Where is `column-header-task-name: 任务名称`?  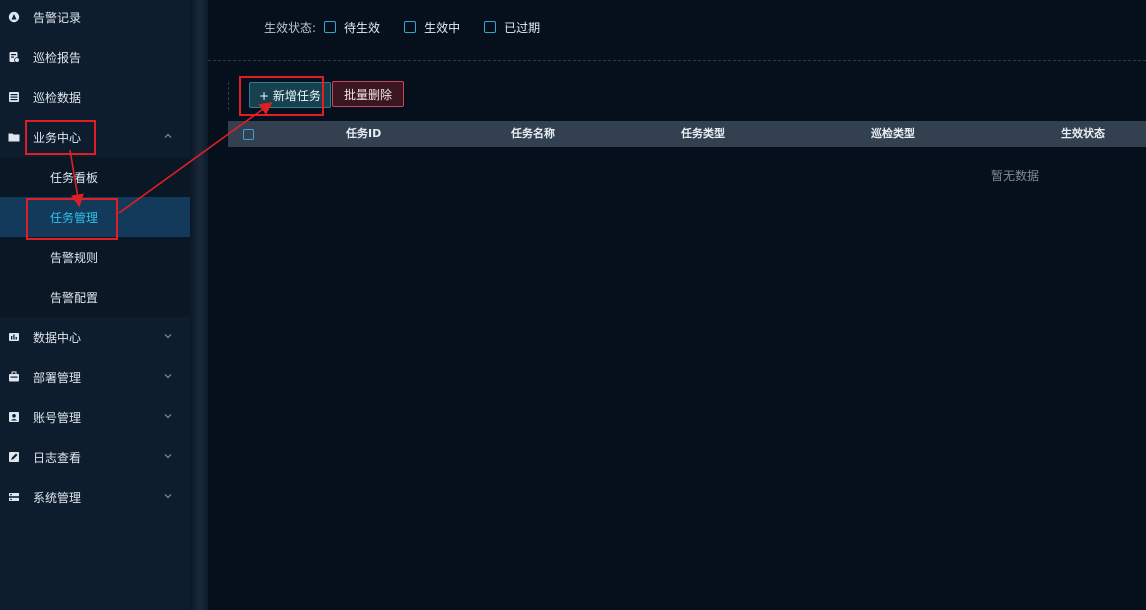 column-header-task-name: 任务名称 is located at coordinates (533, 134).